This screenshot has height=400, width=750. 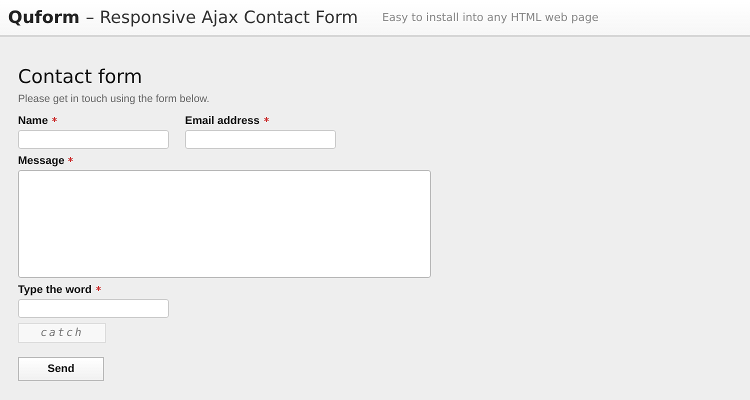 I want to click on form-description: Please get in touch using the form below., so click(x=114, y=99).